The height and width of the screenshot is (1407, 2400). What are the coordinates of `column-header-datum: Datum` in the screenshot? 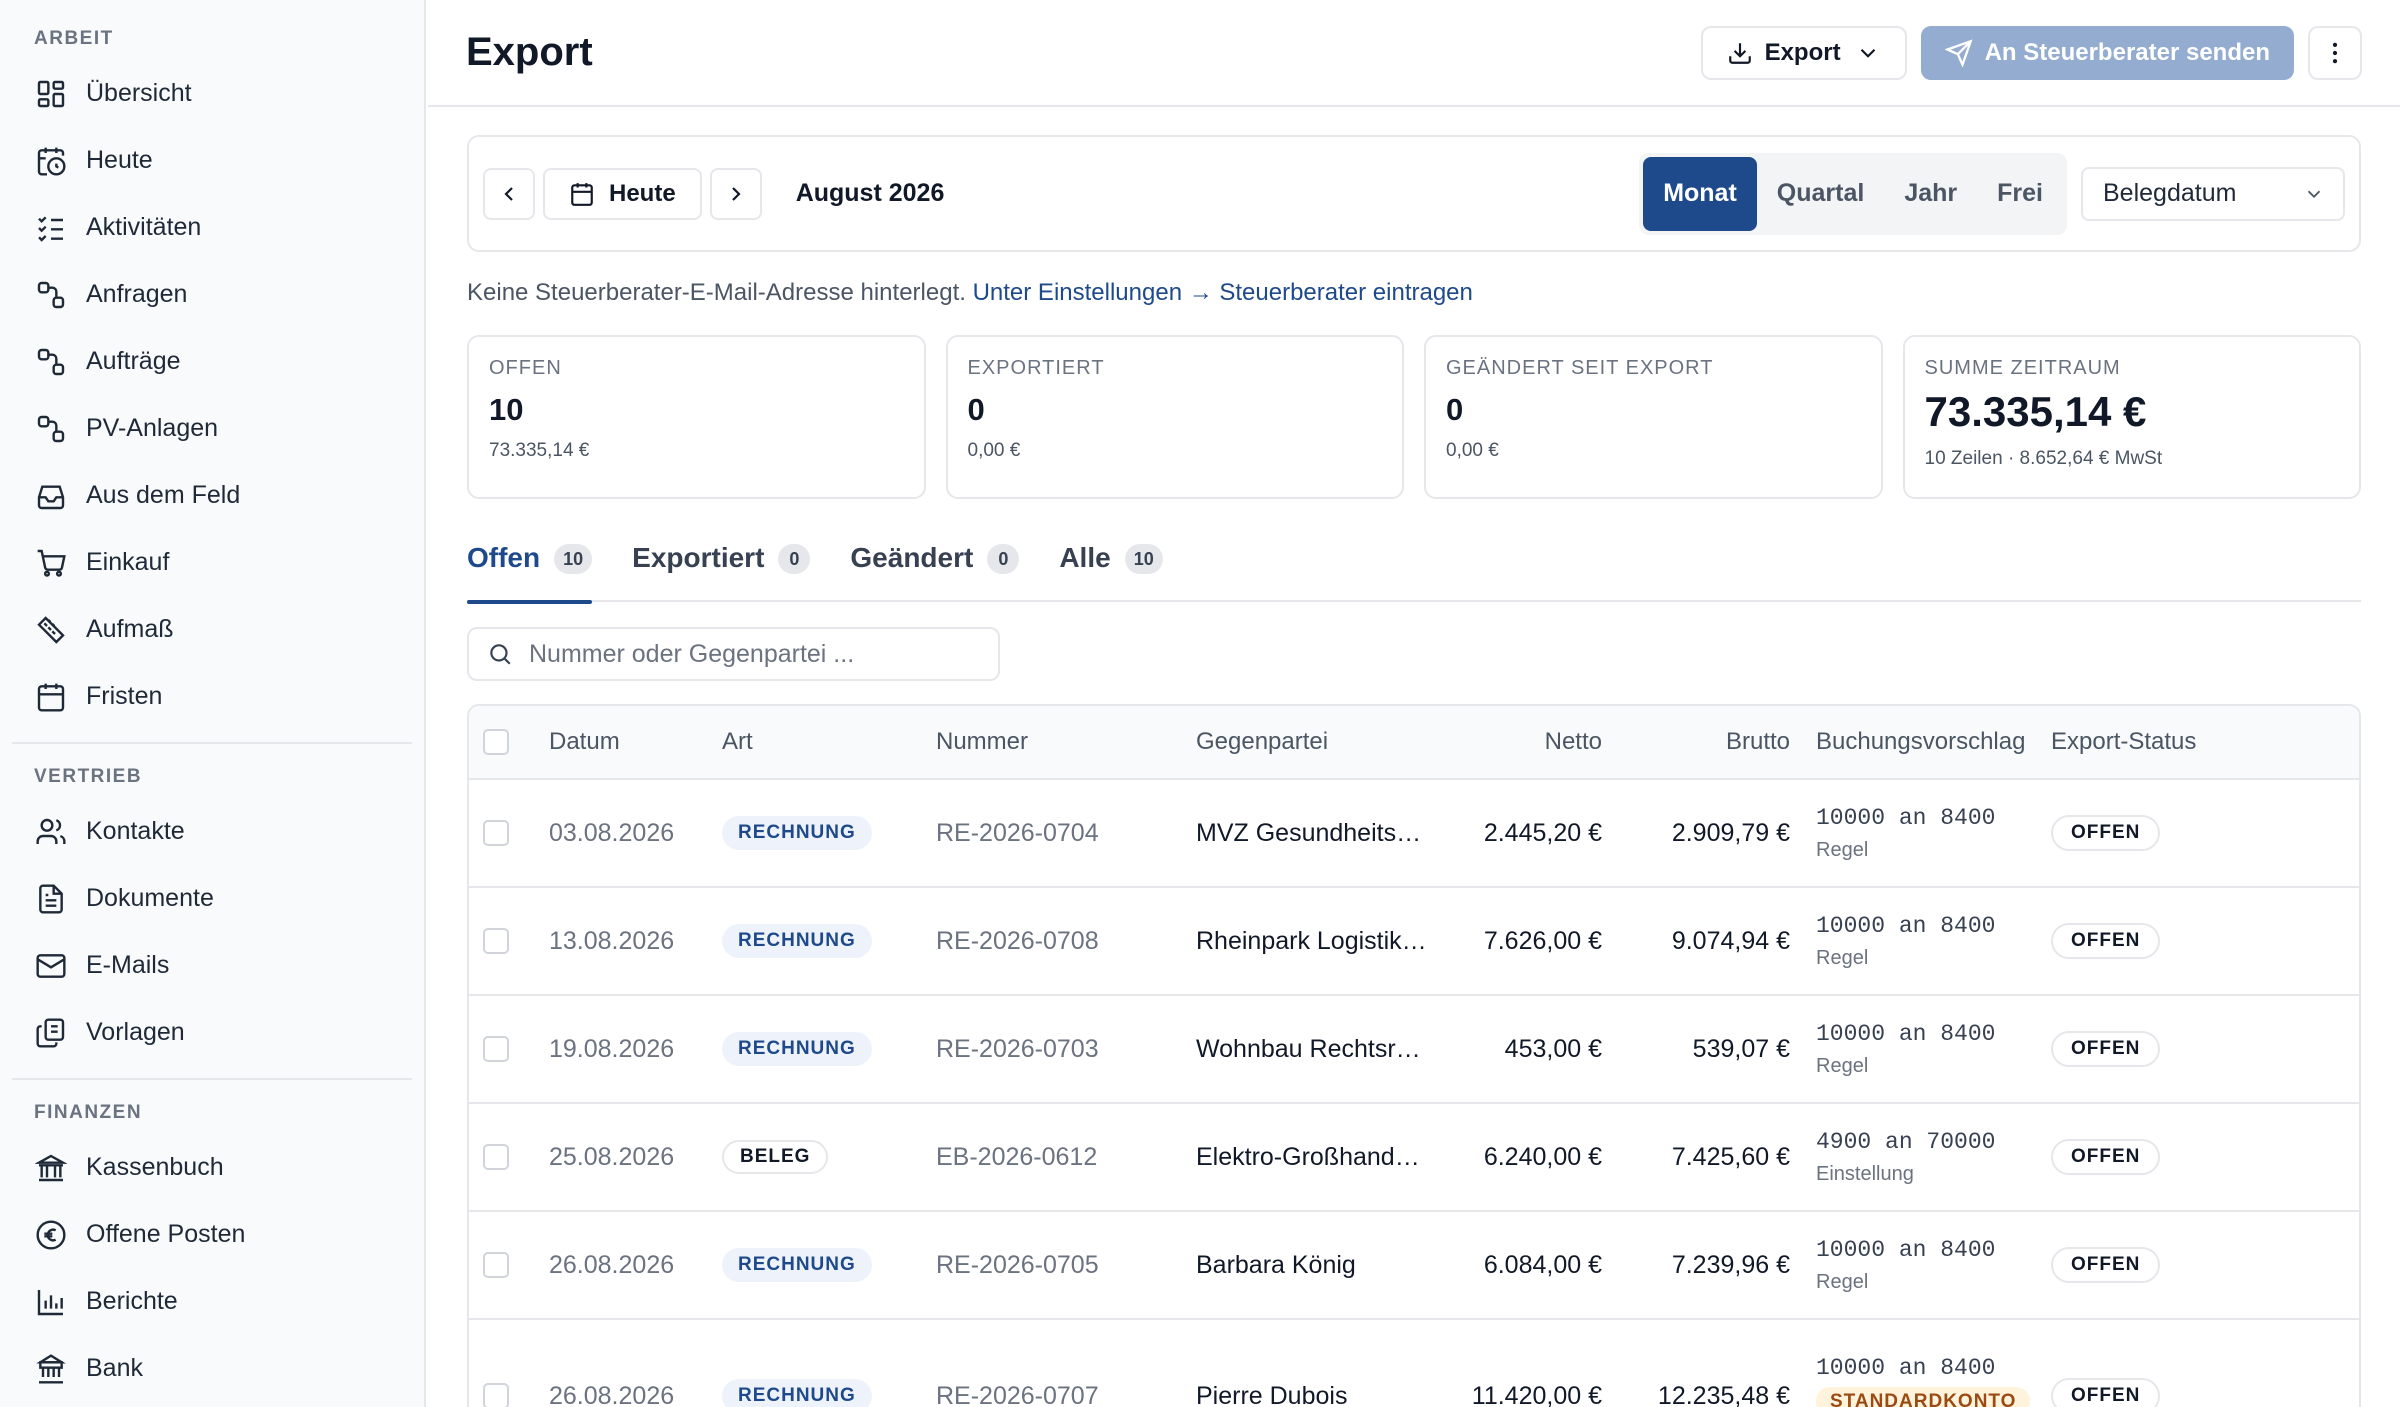 It's located at (635, 742).